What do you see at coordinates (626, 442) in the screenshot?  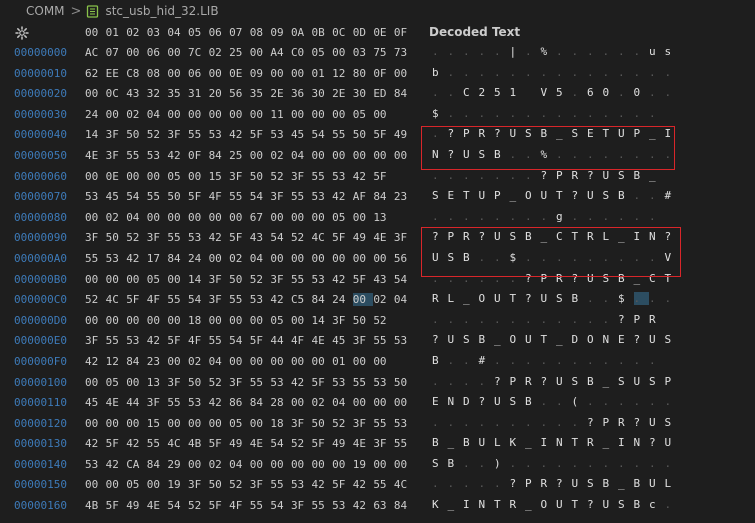 I see `decoded-char: I` at bounding box center [626, 442].